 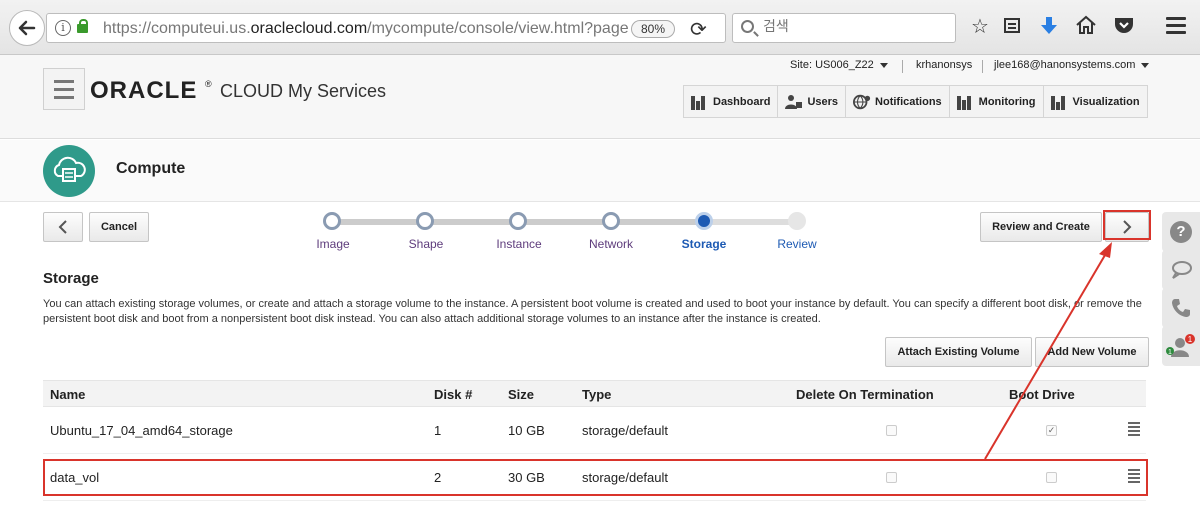 I want to click on nav-label: Users, so click(x=823, y=101).